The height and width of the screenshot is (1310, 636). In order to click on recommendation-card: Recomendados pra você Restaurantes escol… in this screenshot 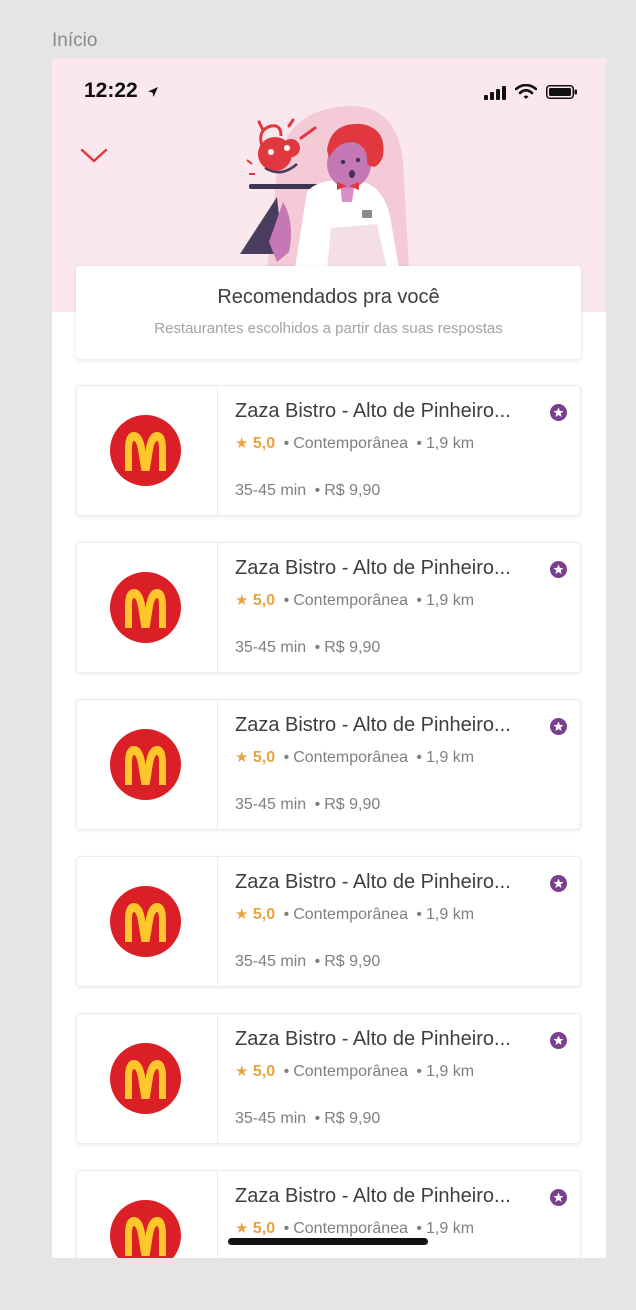, I will do `click(328, 312)`.